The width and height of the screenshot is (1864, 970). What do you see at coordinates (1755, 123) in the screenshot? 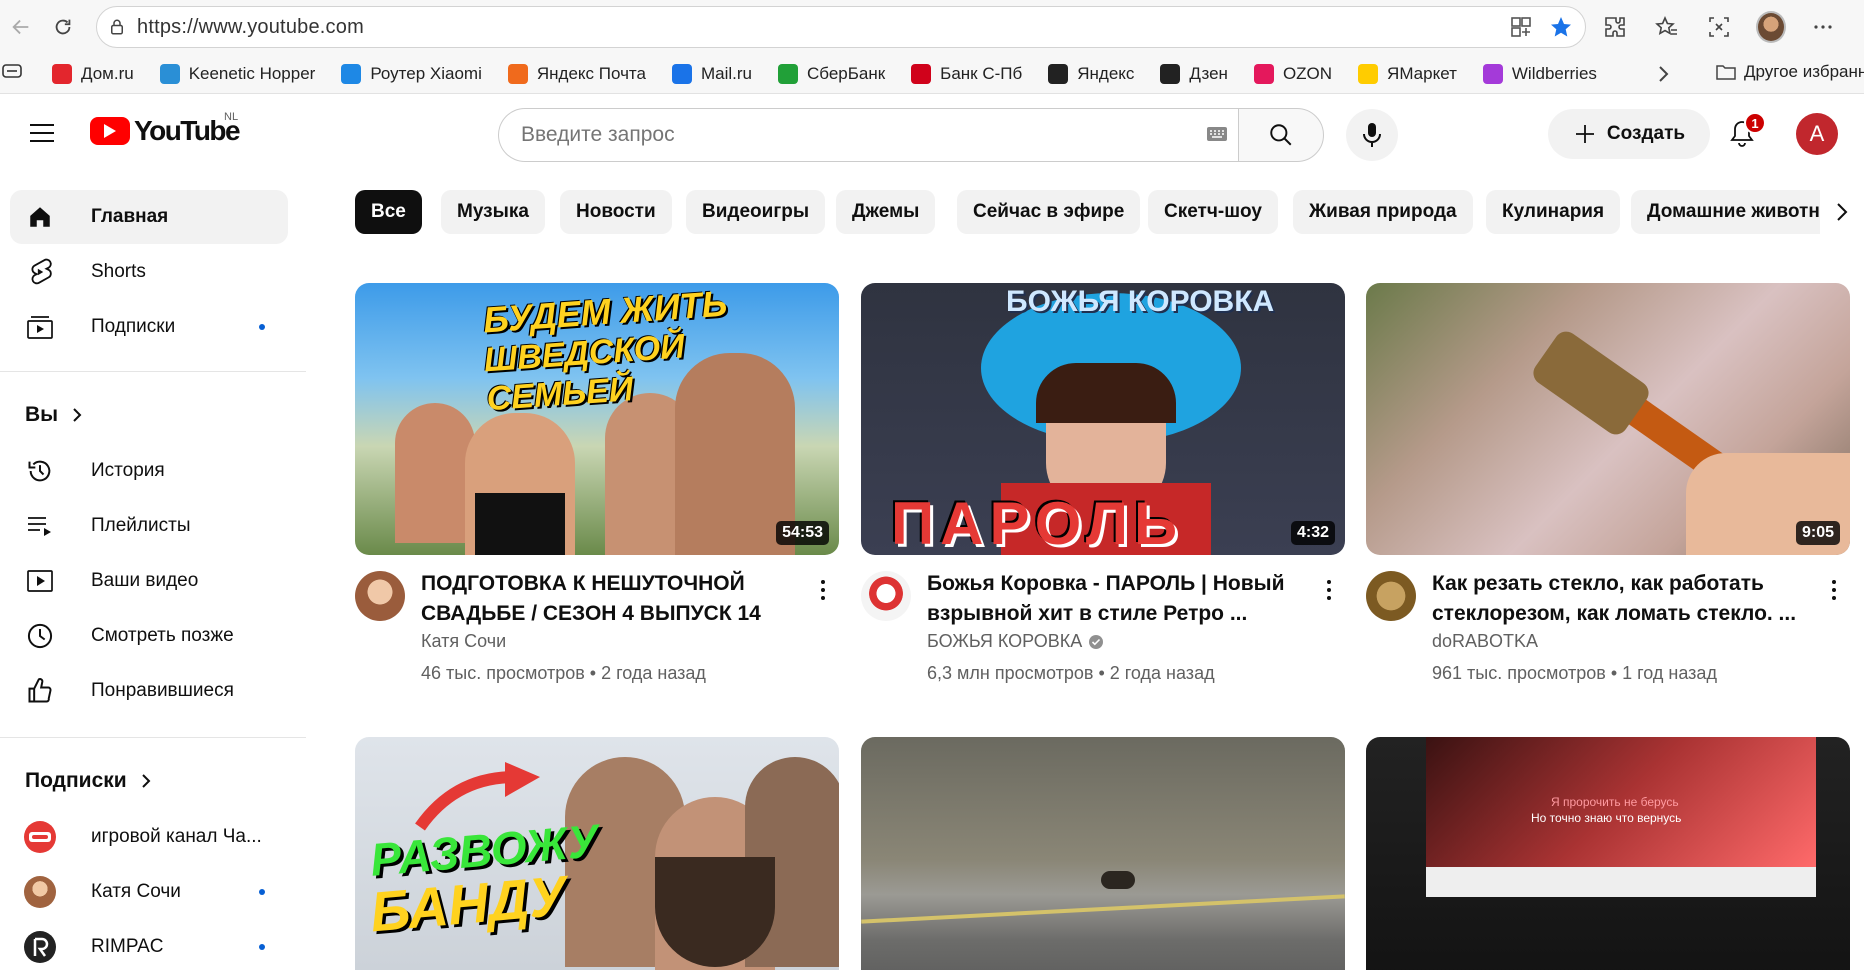
I see `notification-badge: 1` at bounding box center [1755, 123].